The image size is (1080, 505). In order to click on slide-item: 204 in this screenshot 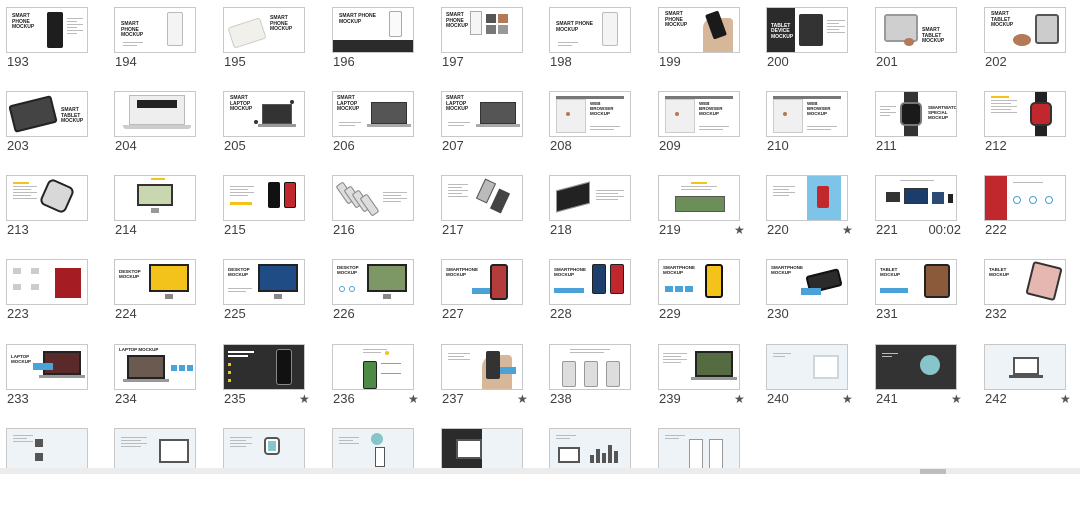, I will do `click(158, 126)`.